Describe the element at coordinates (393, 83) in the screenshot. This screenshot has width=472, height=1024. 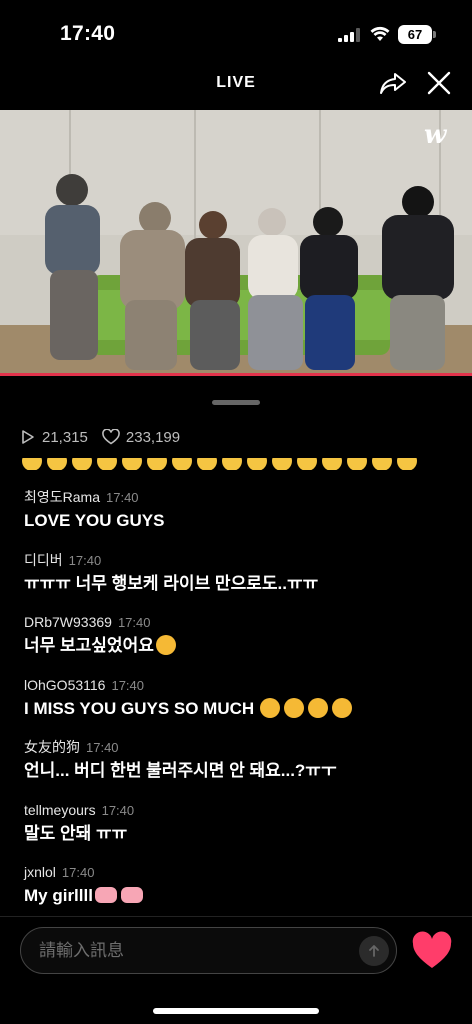
I see `share-icon` at that location.